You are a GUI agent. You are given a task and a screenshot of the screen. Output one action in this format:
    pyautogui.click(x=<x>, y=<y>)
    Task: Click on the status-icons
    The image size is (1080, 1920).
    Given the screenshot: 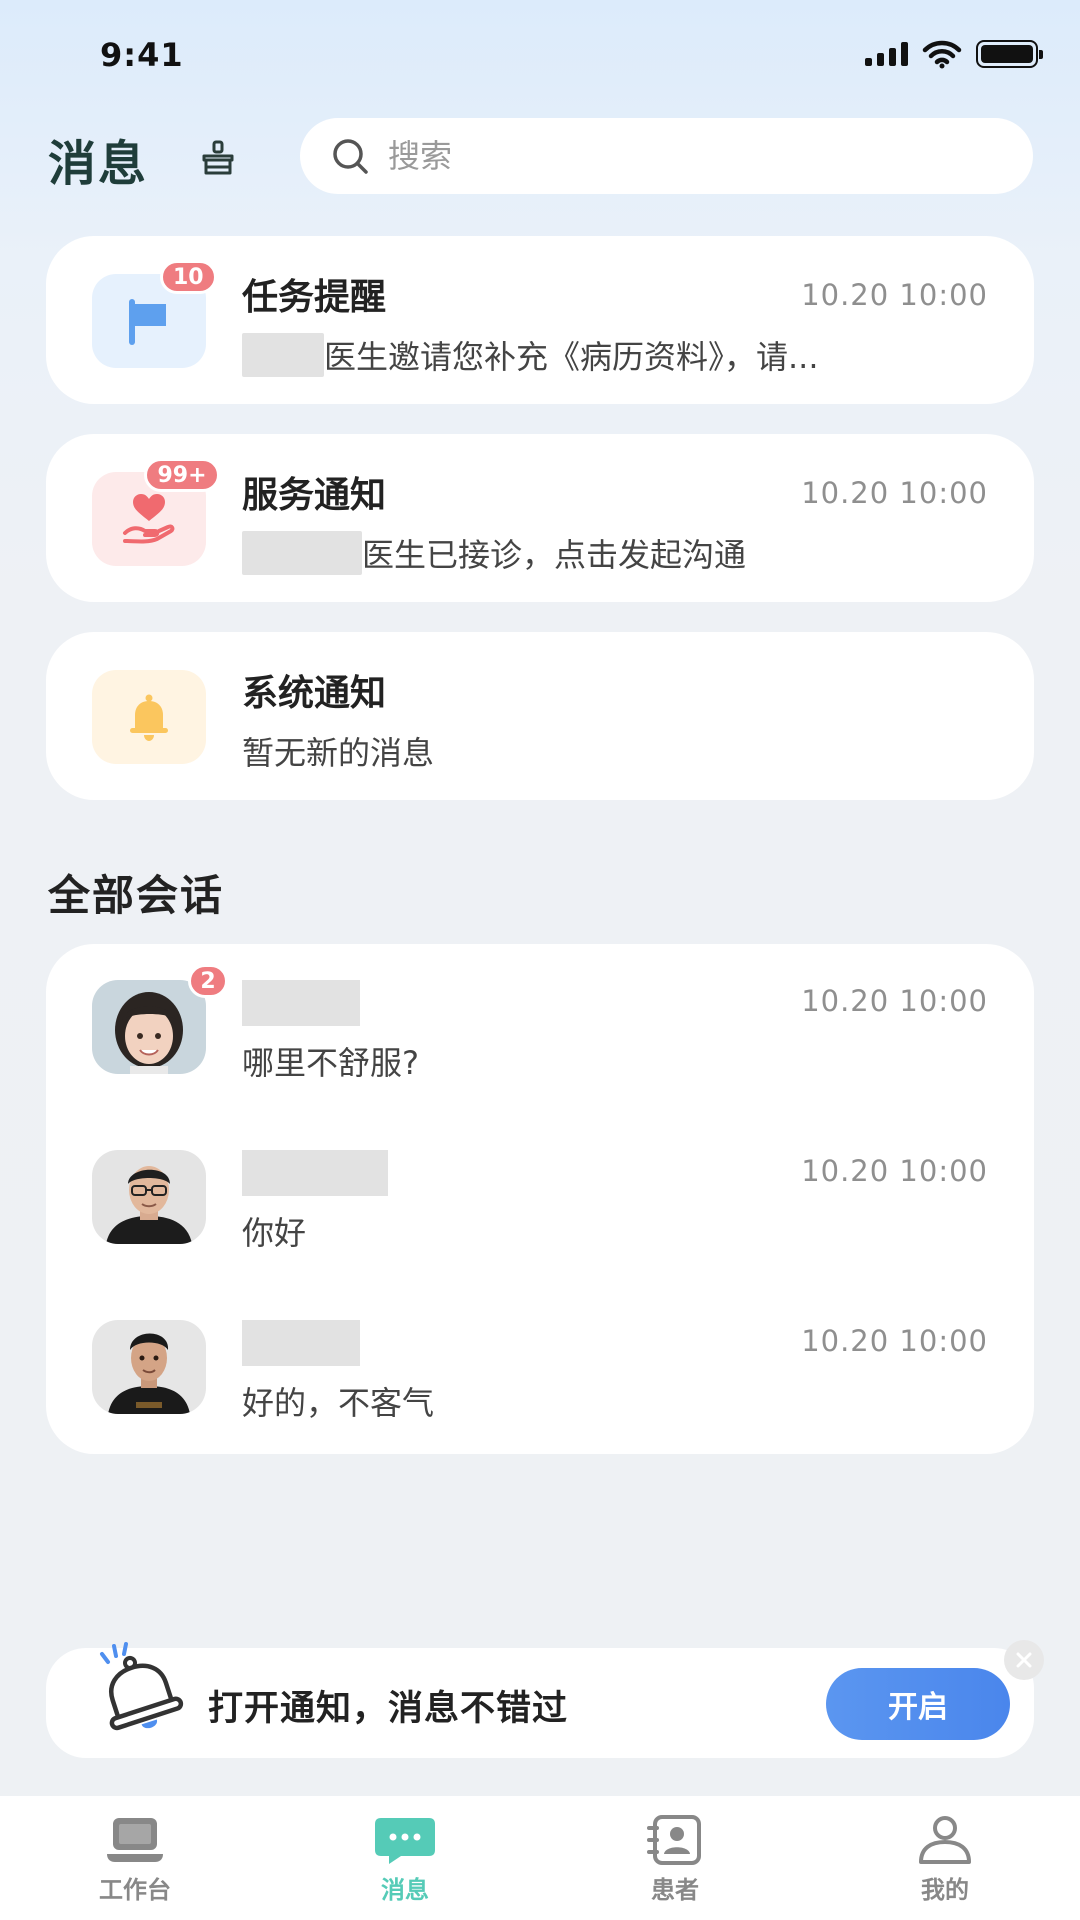 What is the action you would take?
    pyautogui.click(x=954, y=54)
    